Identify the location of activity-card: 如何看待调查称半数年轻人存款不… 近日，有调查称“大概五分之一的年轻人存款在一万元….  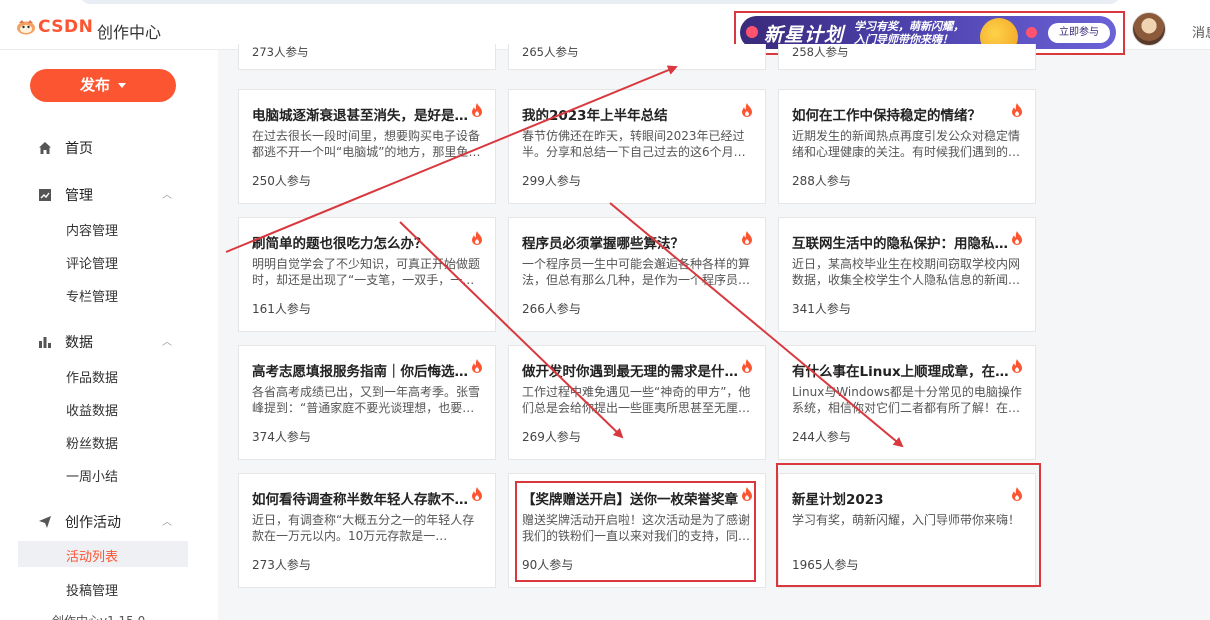
(367, 530).